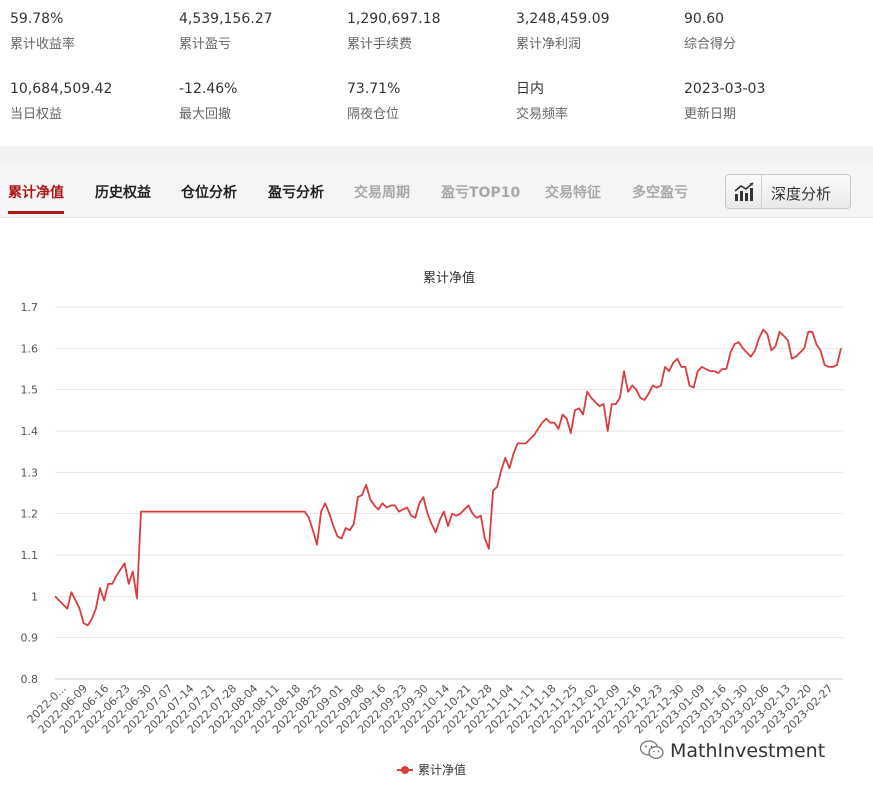 This screenshot has height=792, width=873. Describe the element at coordinates (373, 114) in the screenshot. I see `stat-label: 隔夜仓位` at that location.